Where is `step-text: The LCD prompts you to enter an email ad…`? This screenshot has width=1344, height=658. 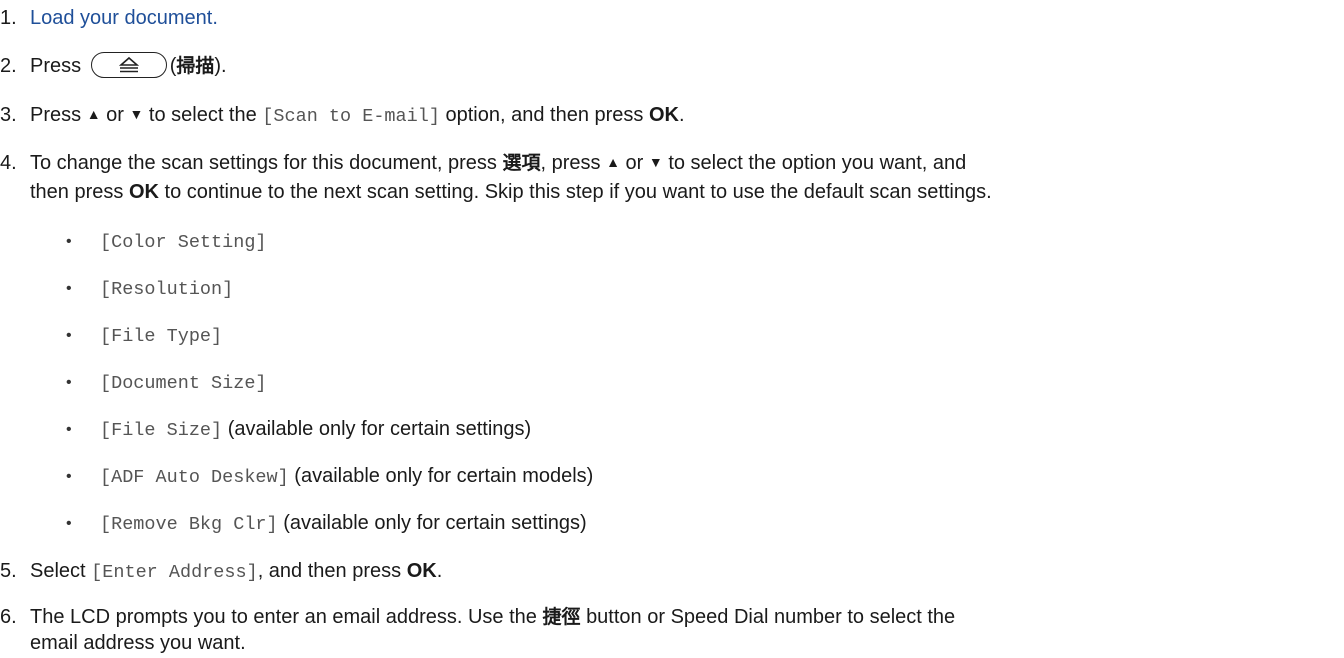
step-text: The LCD prompts you to enter an email ad… is located at coordinates (283, 617).